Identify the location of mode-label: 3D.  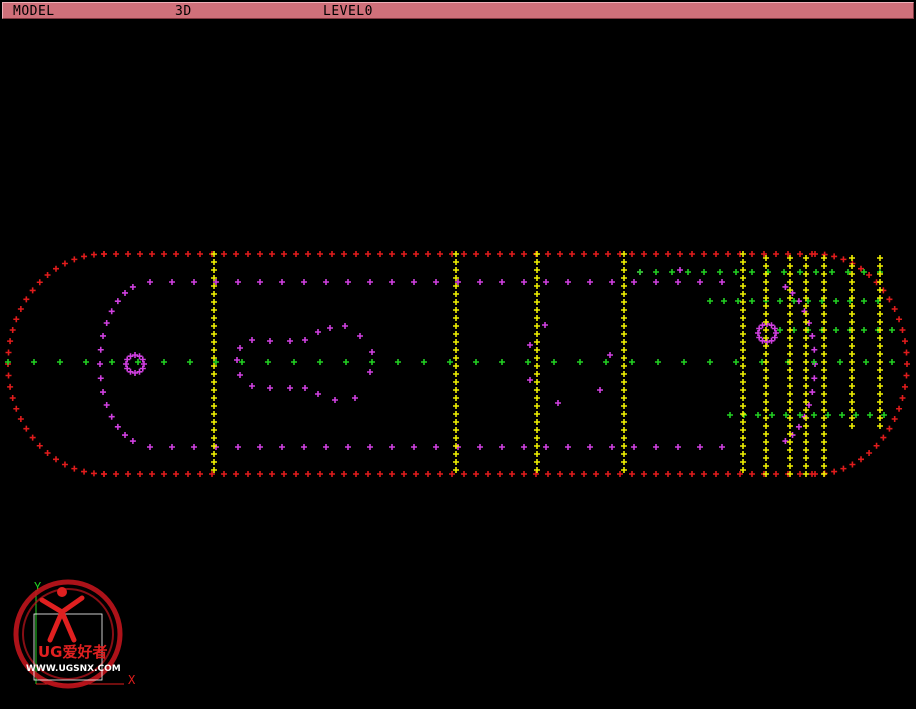
(183, 11).